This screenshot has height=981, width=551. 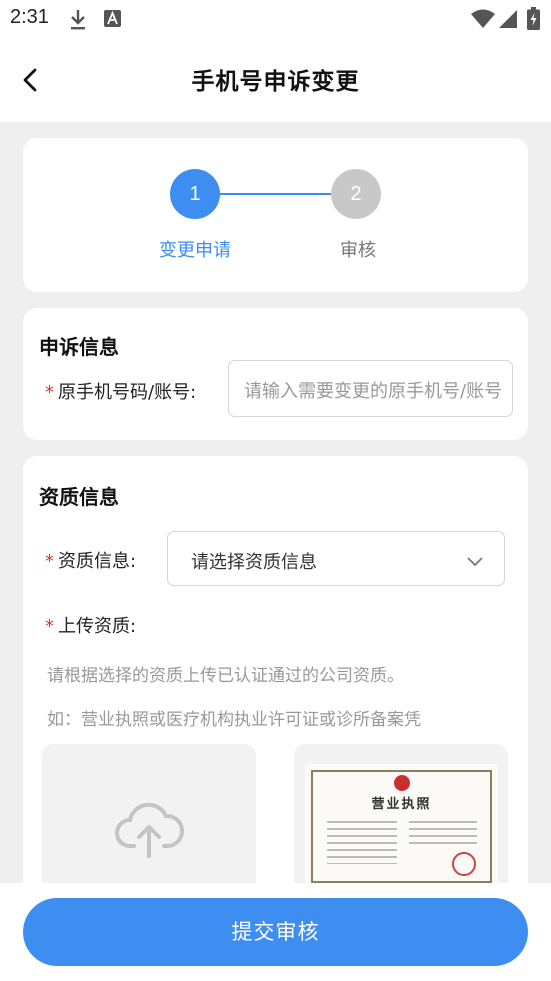 I want to click on top-navigation: 手机号申诉变更, so click(x=275, y=81).